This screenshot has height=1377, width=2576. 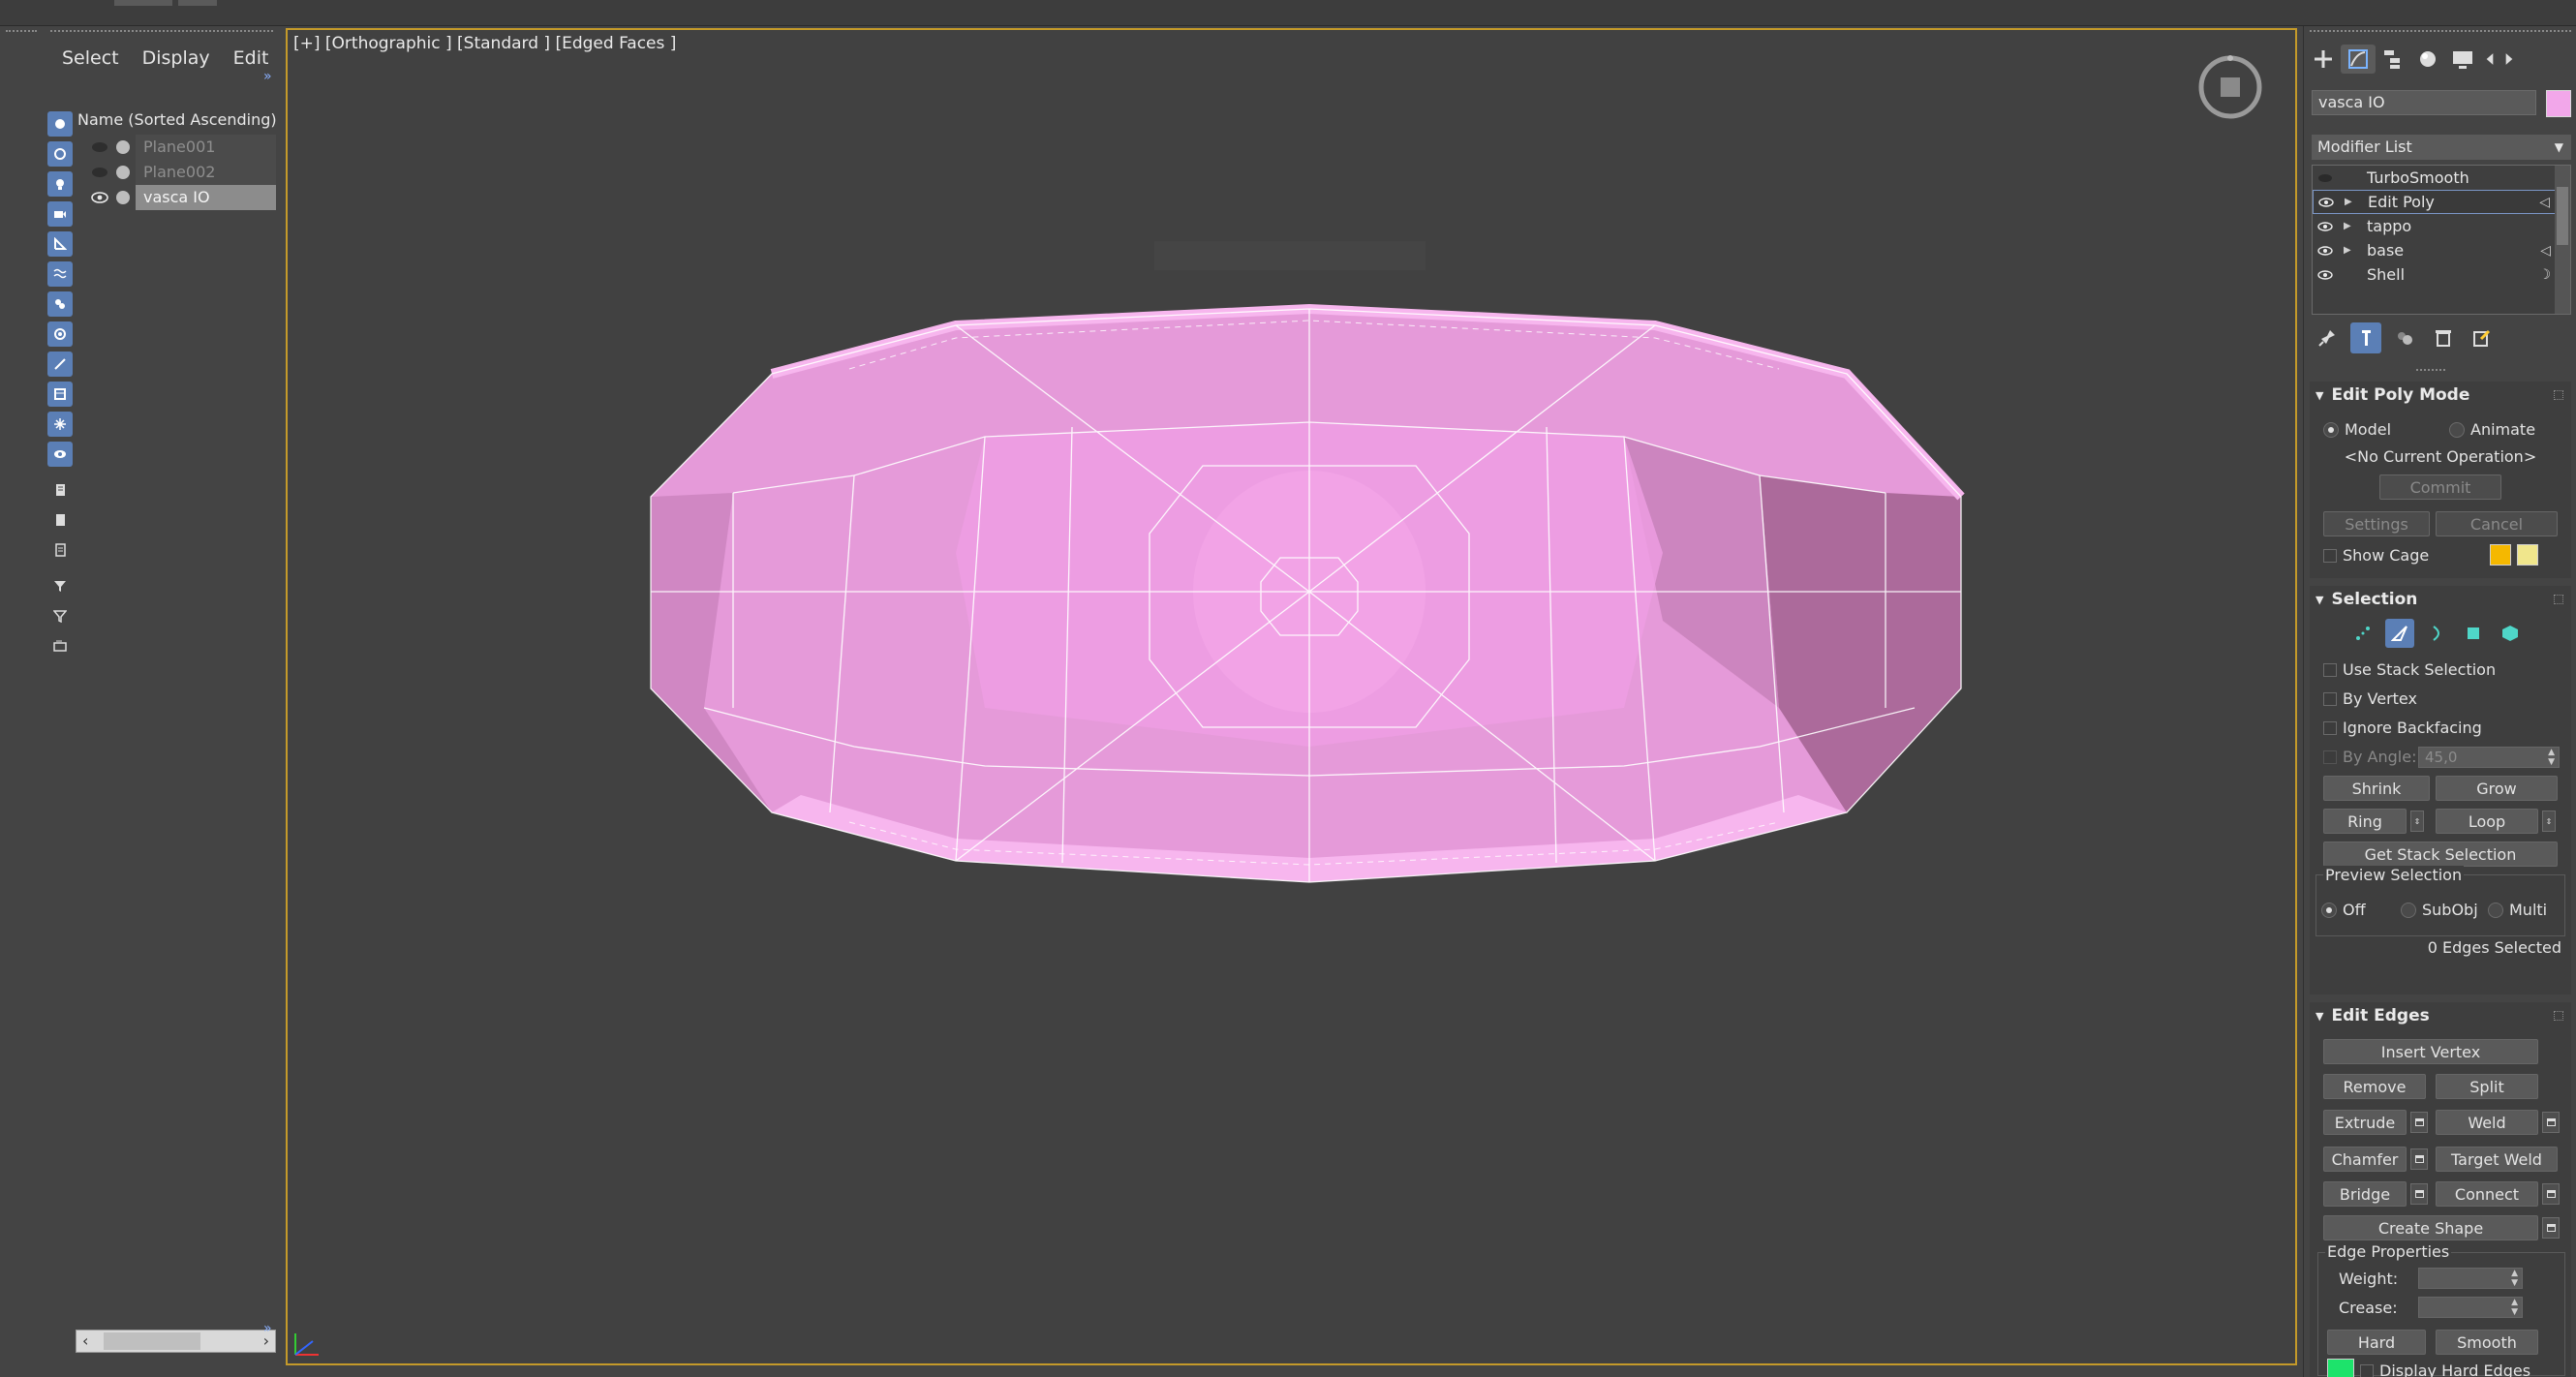 What do you see at coordinates (60, 365) in the screenshot?
I see `bones-filter-icon` at bounding box center [60, 365].